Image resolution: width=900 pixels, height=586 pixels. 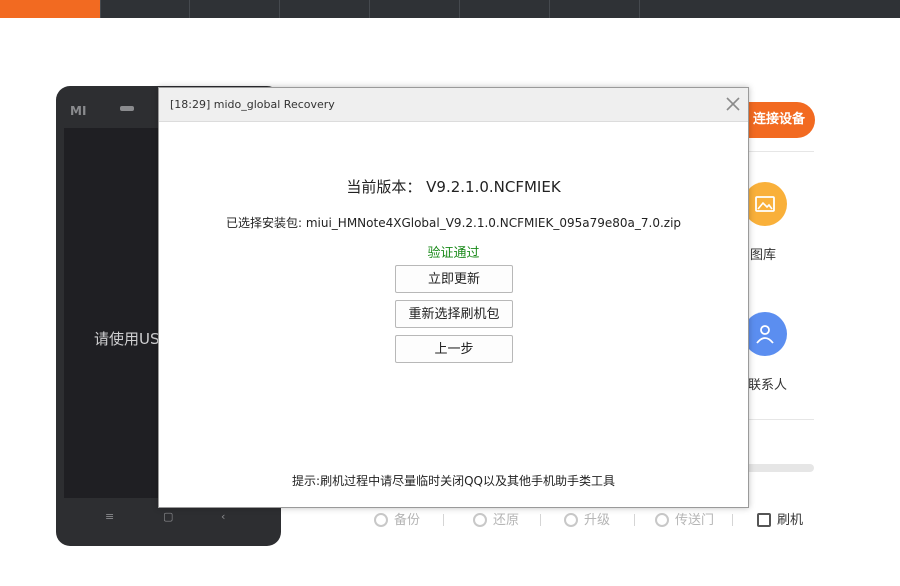 I want to click on flash-tip: 提示:刷机过程中请尽量临时关闭QQ以及其他手机助手类工具, so click(x=453, y=481).